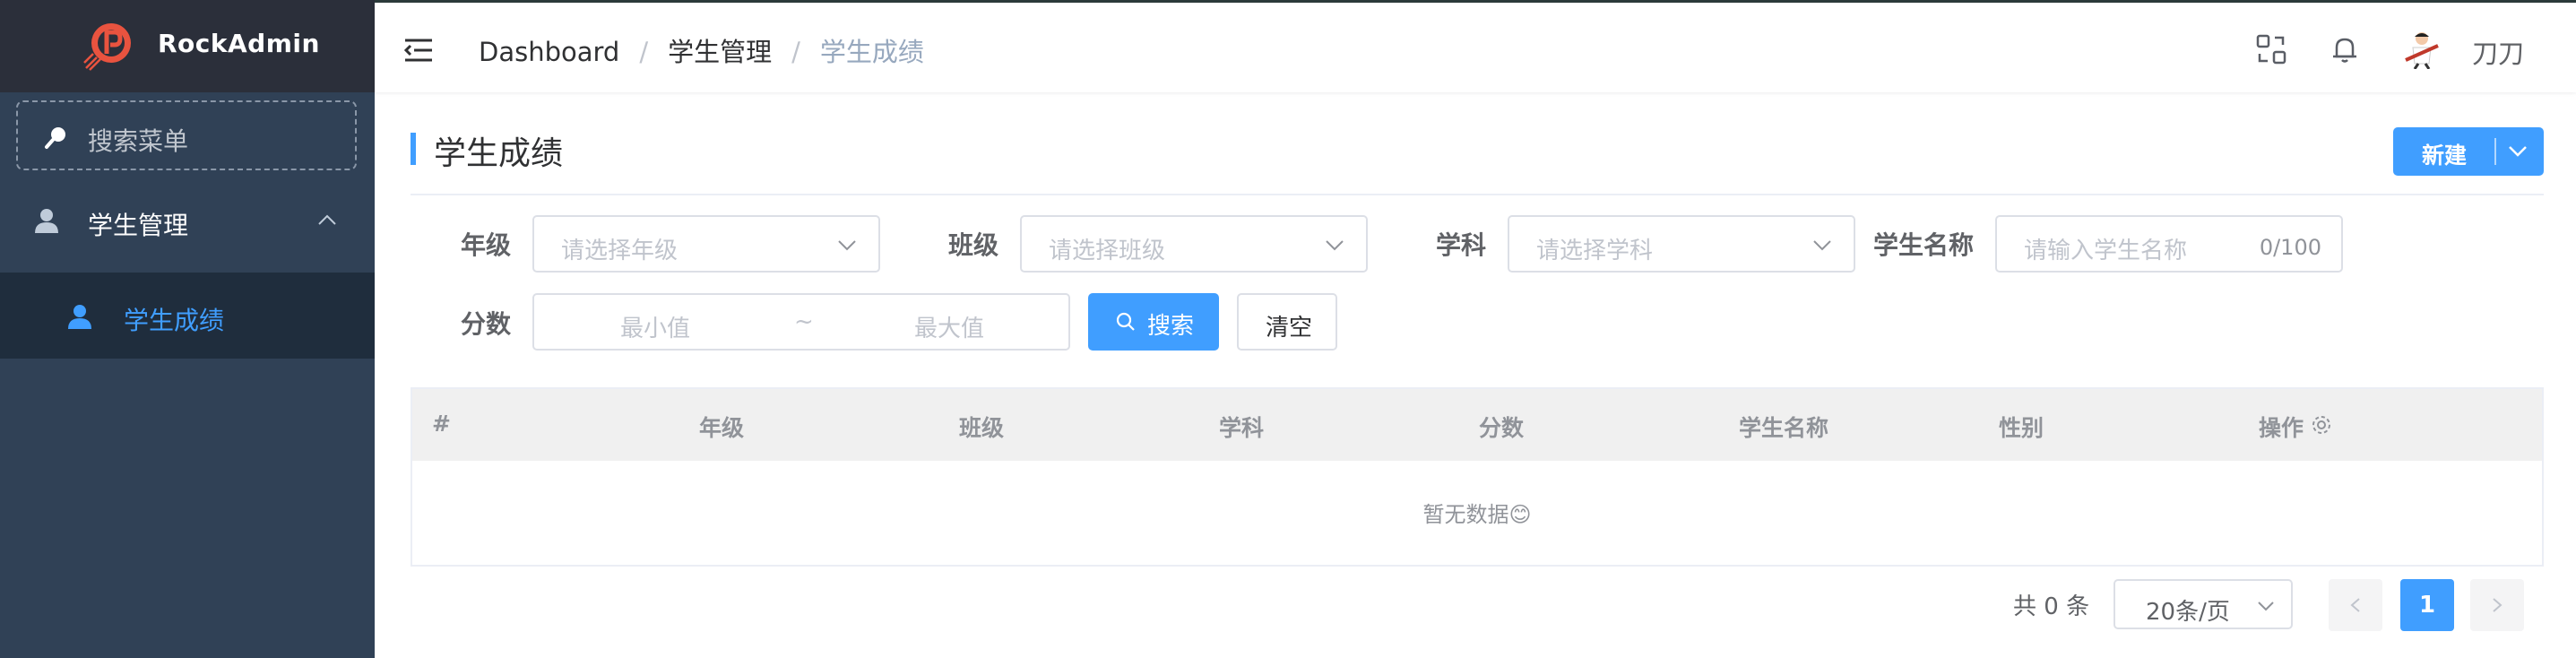 The width and height of the screenshot is (2576, 658). I want to click on chevron-right-icon, so click(2498, 605).